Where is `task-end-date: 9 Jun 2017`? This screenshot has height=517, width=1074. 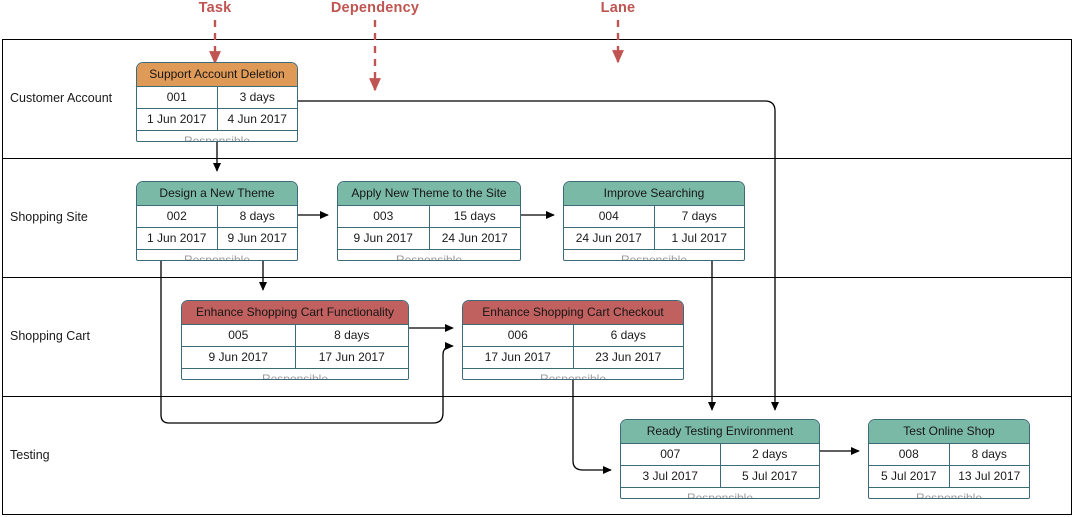
task-end-date: 9 Jun 2017 is located at coordinates (257, 238).